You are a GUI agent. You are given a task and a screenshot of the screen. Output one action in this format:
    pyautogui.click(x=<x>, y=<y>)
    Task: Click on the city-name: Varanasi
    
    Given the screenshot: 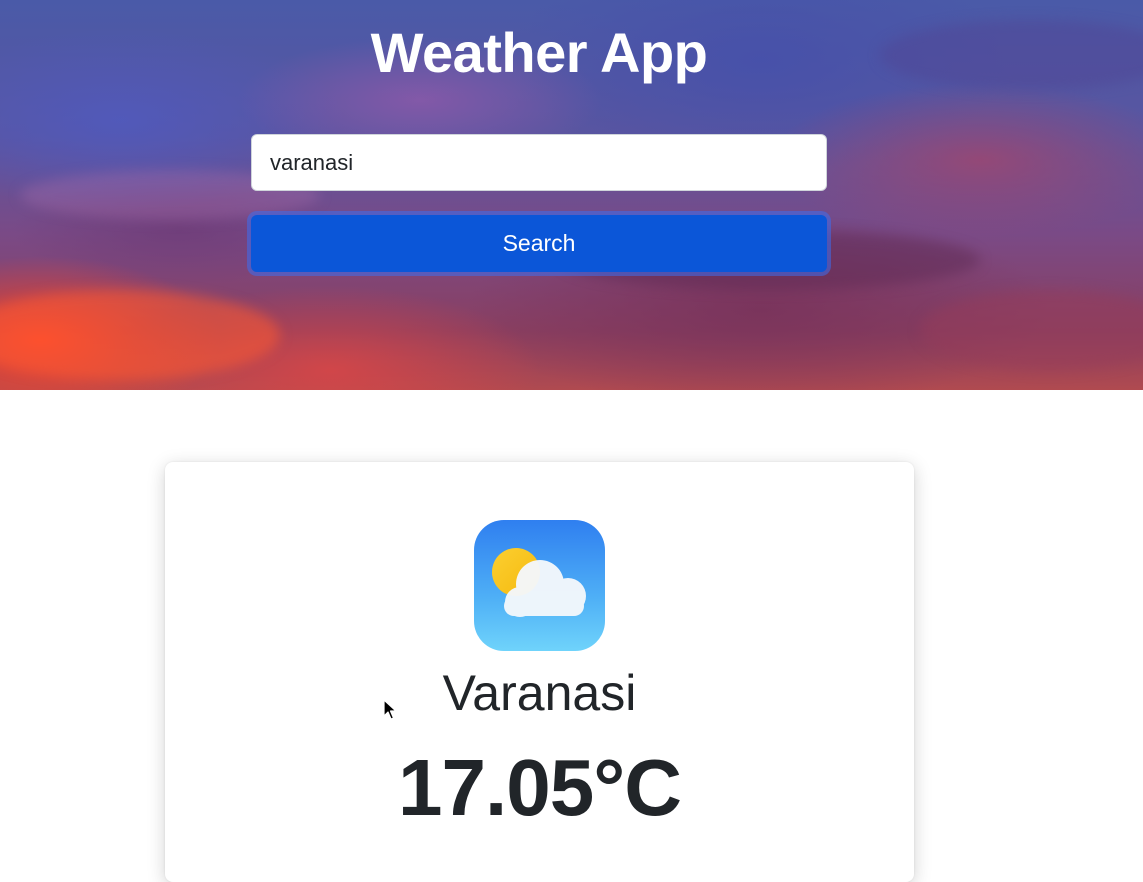 What is the action you would take?
    pyautogui.click(x=539, y=693)
    